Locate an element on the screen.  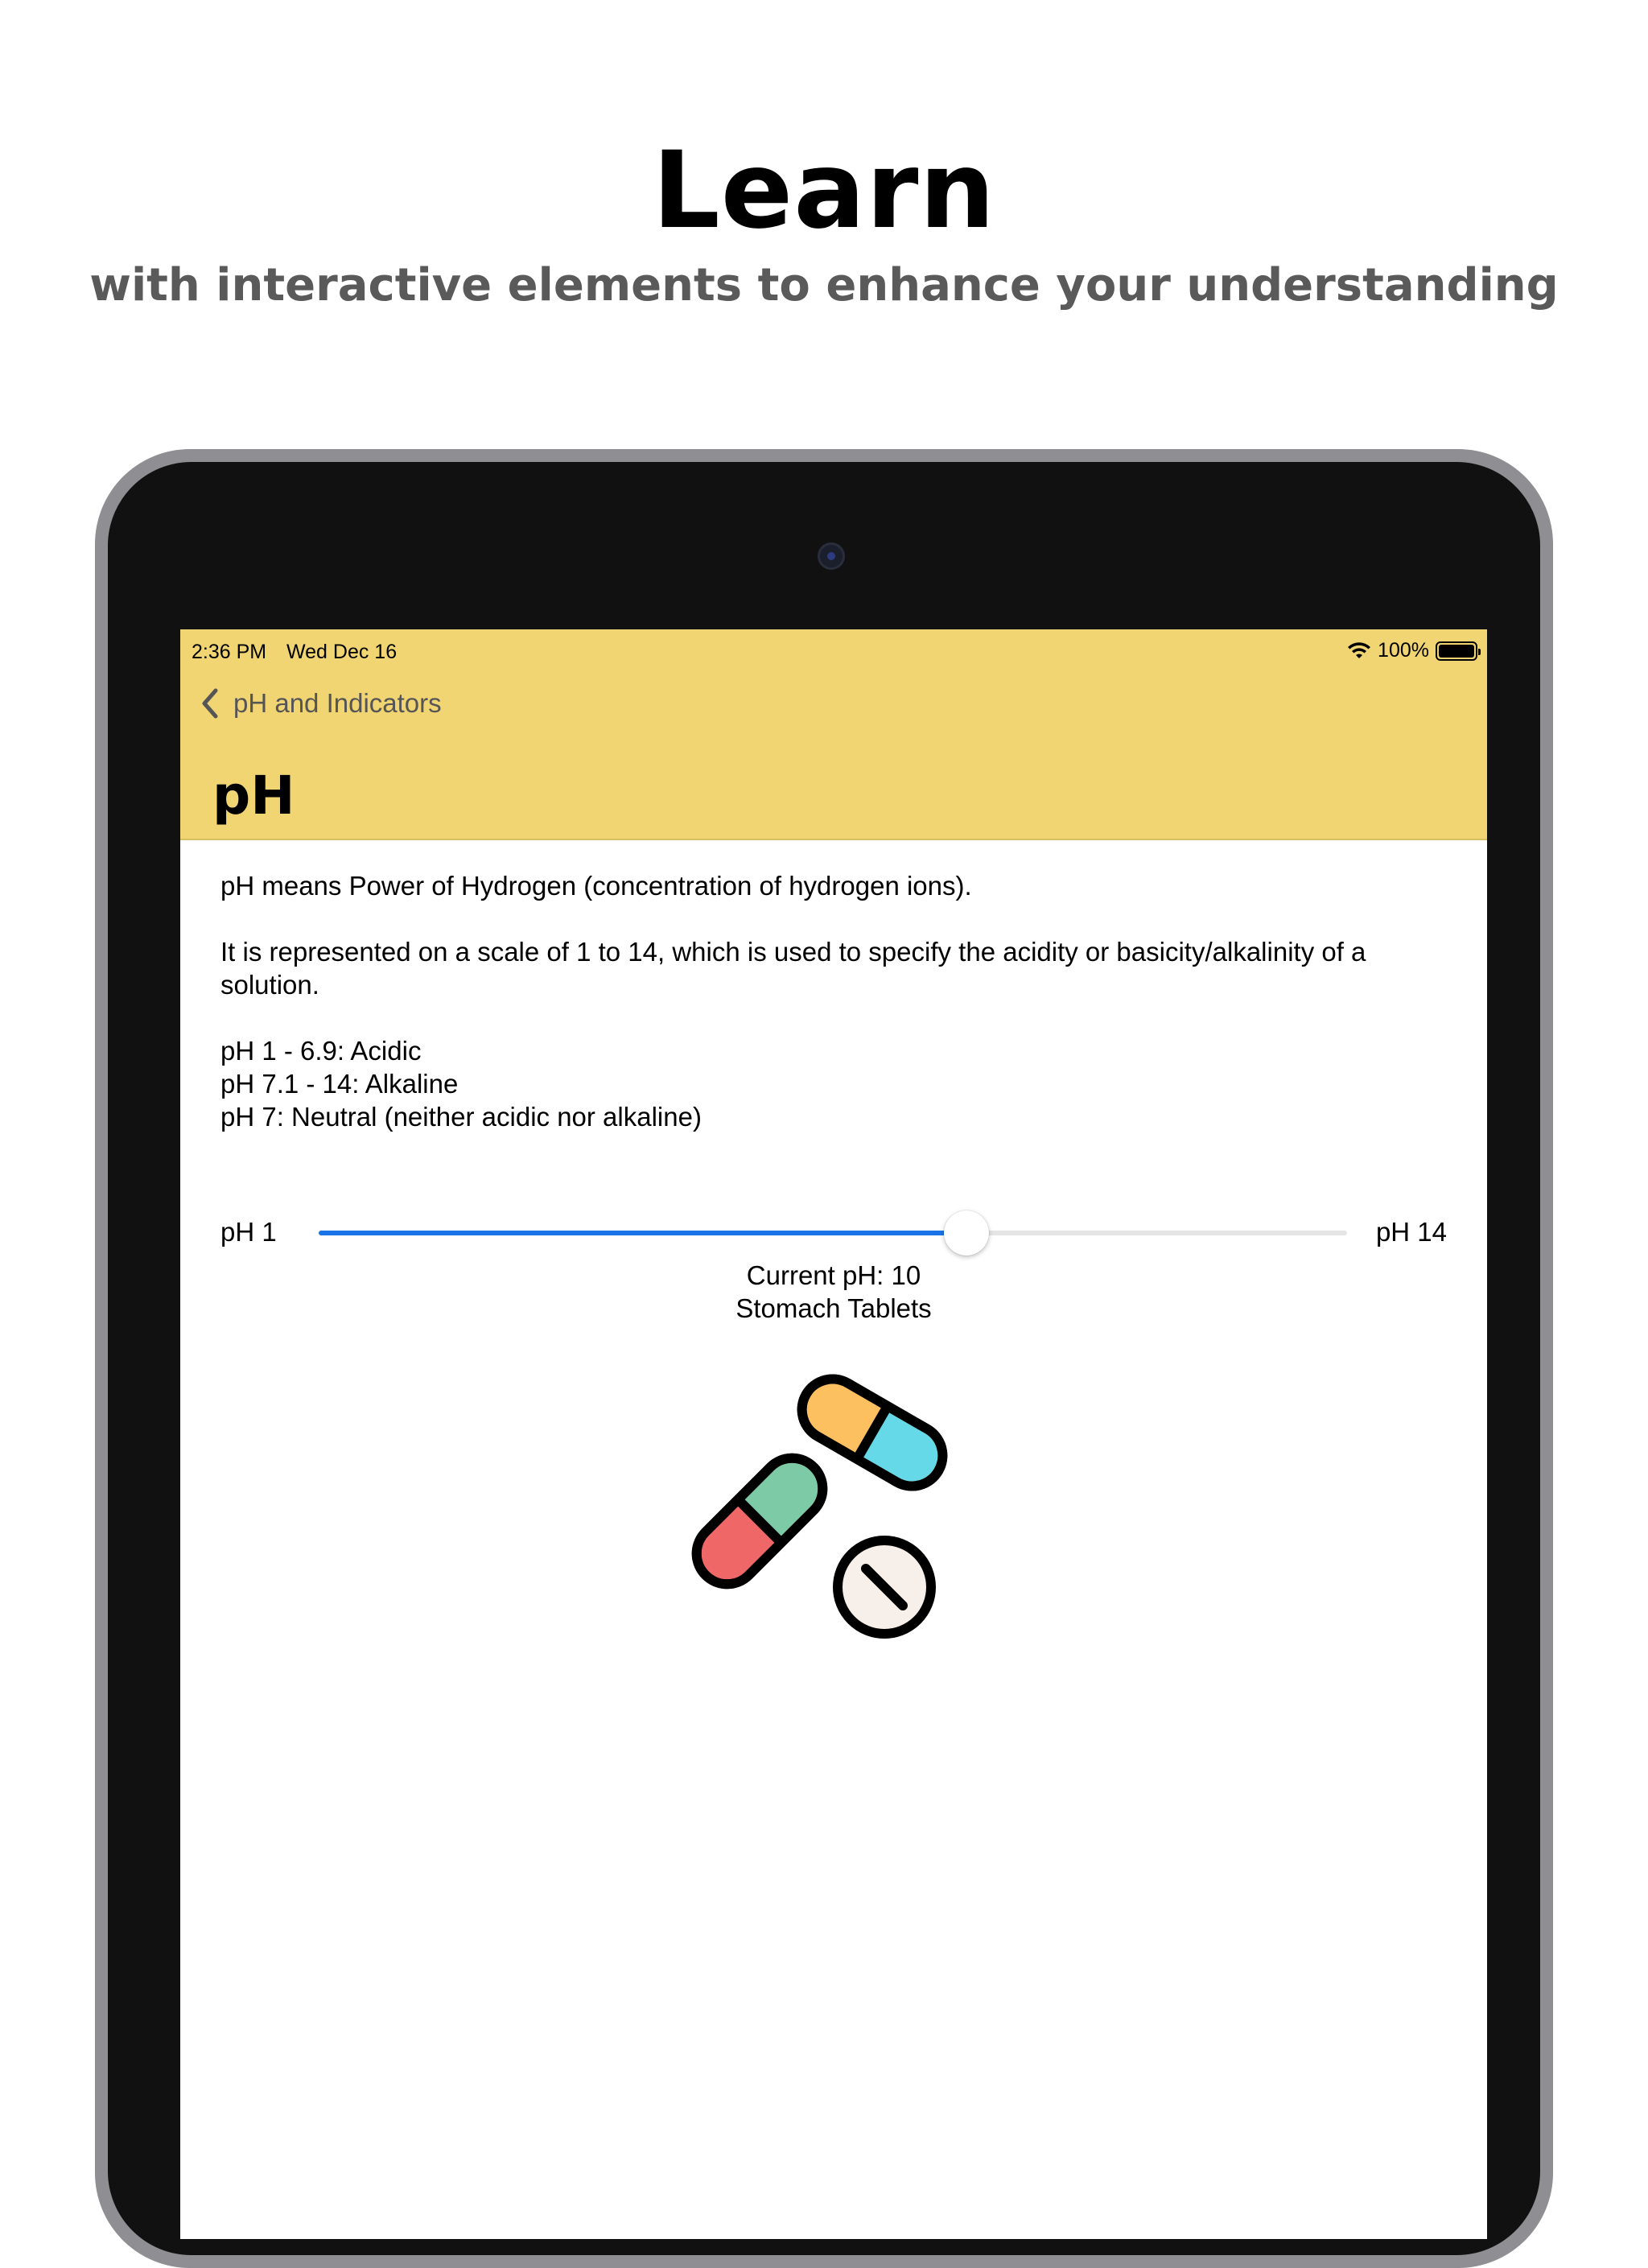
range-alkaline: pH 7.1 - 14: Alkaline is located at coordinates (339, 1084).